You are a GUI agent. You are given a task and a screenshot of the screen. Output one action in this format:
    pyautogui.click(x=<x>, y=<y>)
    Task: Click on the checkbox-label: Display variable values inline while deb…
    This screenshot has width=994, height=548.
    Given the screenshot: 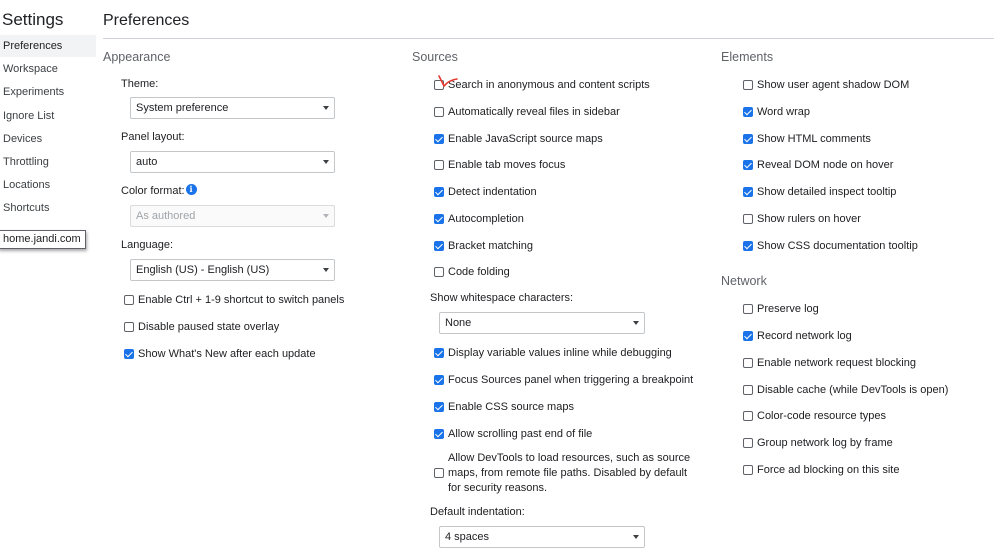 What is the action you would take?
    pyautogui.click(x=560, y=352)
    